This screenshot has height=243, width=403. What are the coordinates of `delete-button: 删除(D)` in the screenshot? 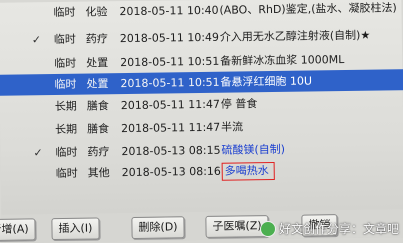 It's located at (158, 227).